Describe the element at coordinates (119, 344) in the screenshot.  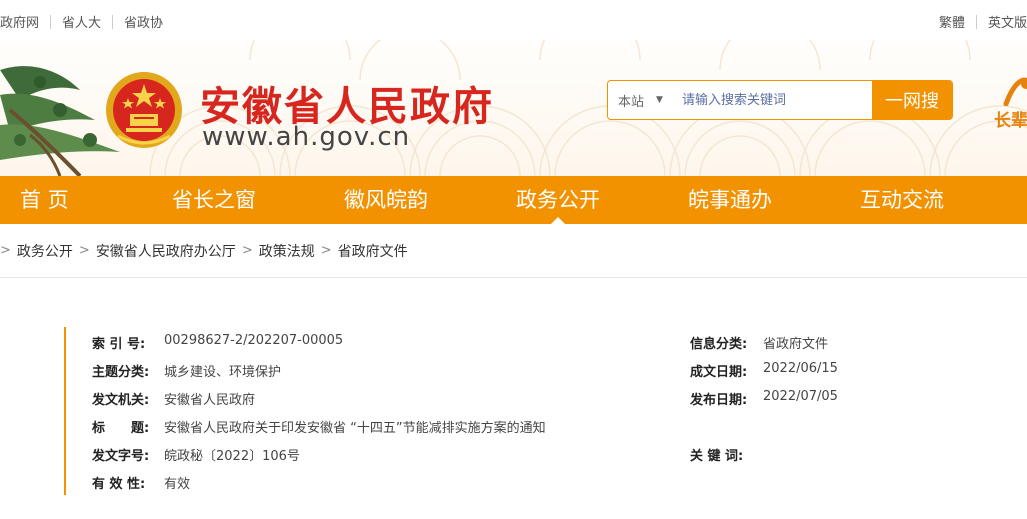
I see `meta-label: 索 引 号:` at that location.